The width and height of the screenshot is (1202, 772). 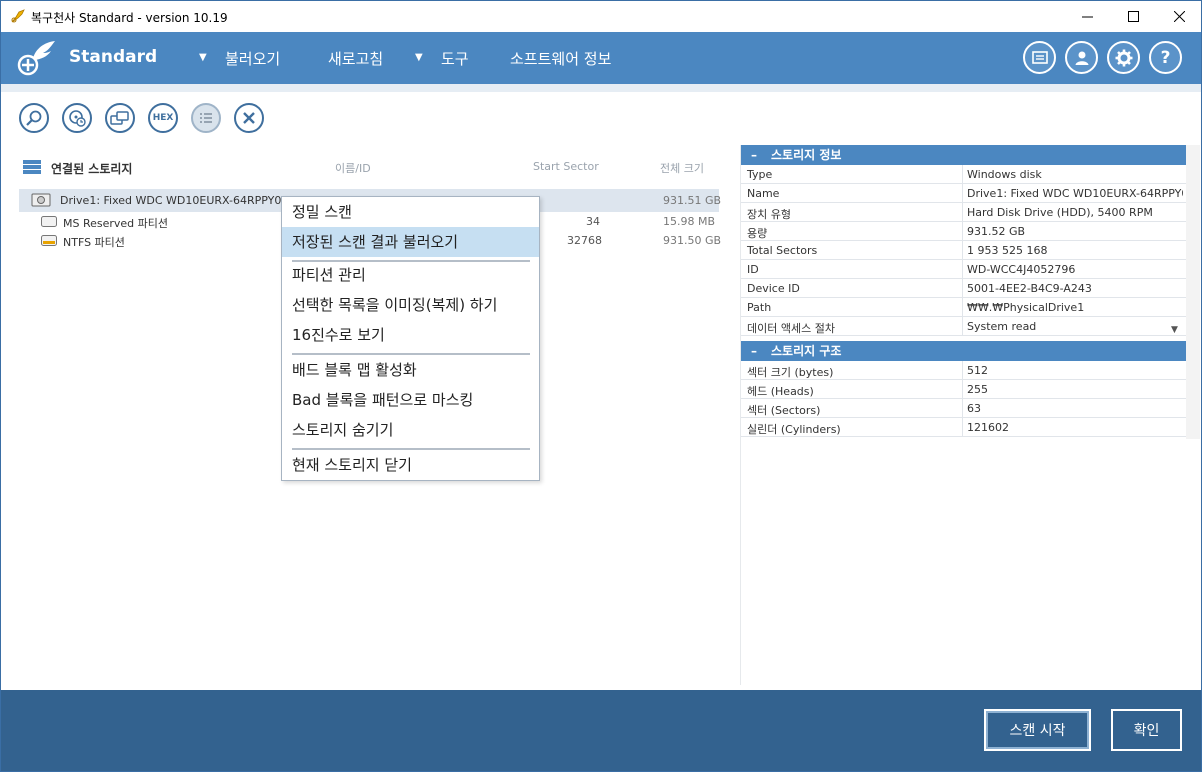 I want to click on storage-structure-row: 섹터 (Sectors) 63, so click(x=963, y=408).